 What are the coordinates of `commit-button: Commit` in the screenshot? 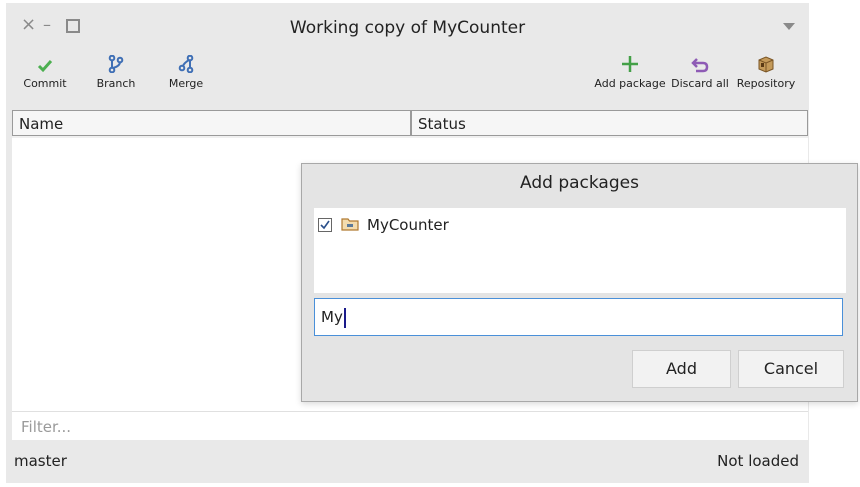 It's located at (45, 70).